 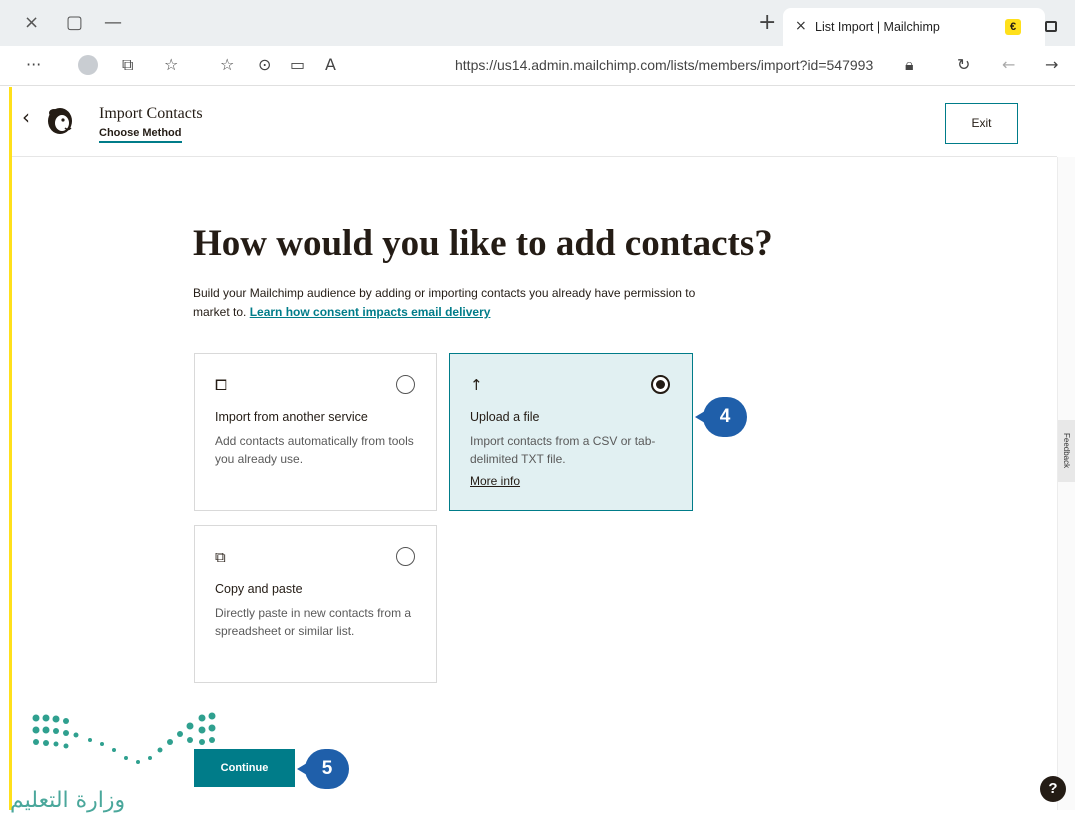 I want to click on brand-stripe, so click(x=10, y=448).